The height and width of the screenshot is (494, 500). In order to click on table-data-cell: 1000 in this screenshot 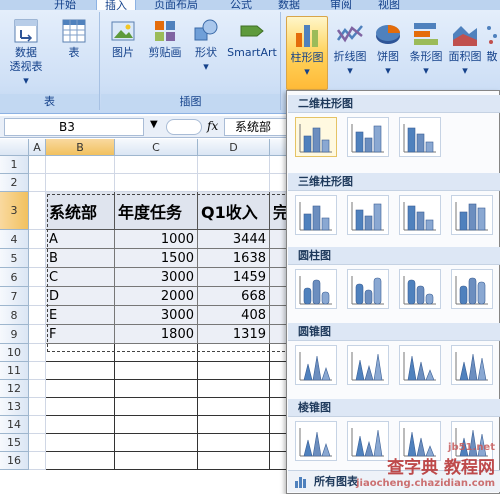, I will do `click(156, 239)`.